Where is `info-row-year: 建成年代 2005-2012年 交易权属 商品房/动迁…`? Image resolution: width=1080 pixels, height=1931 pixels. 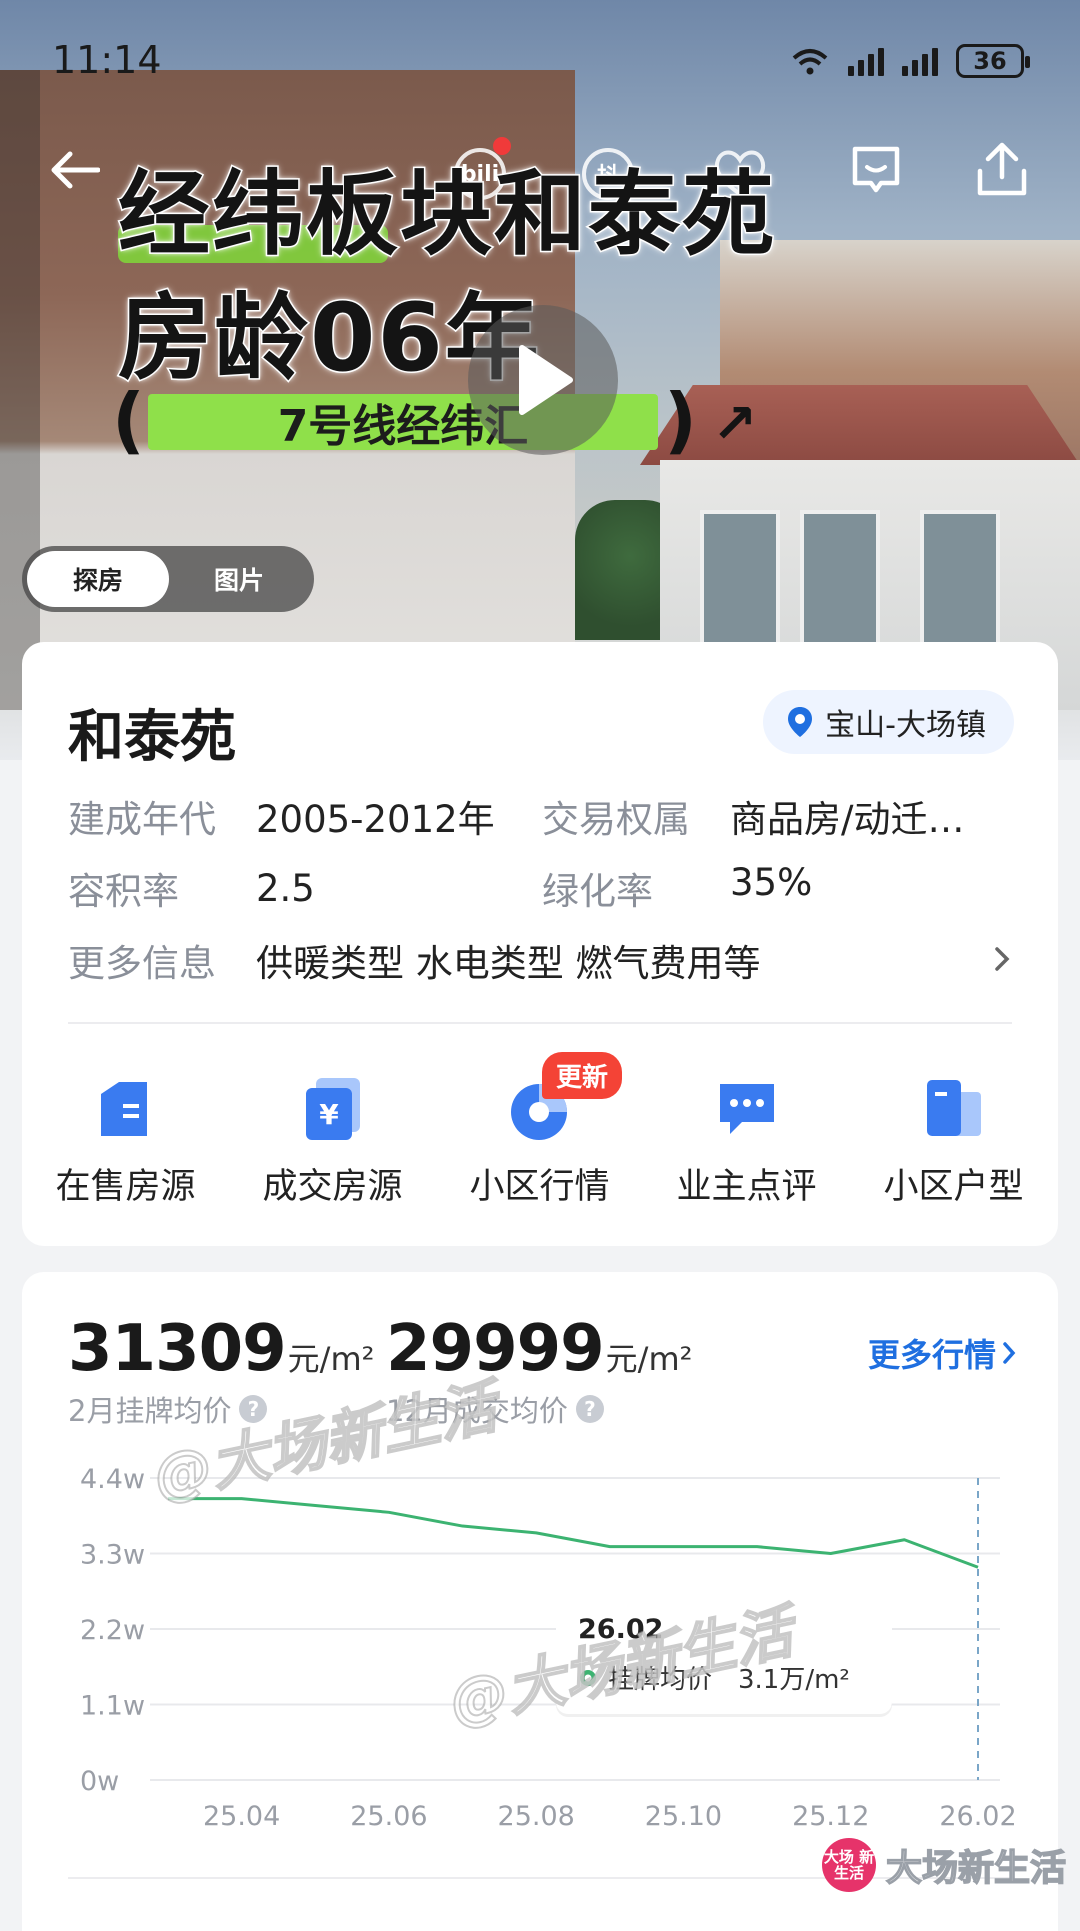
info-row-year: 建成年代 2005-2012年 交易权属 商品房/动迁… is located at coordinates (543, 816).